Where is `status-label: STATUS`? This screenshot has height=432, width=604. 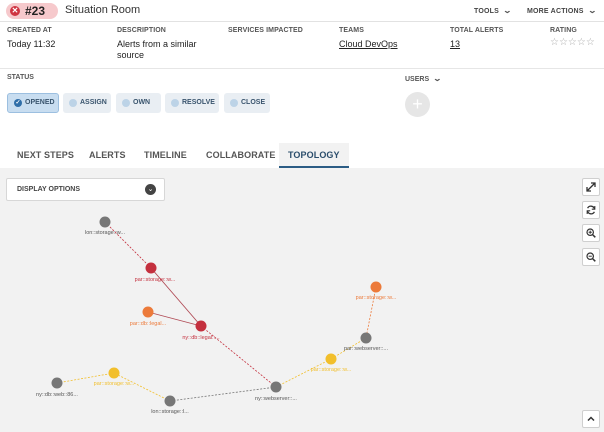 status-label: STATUS is located at coordinates (20, 77).